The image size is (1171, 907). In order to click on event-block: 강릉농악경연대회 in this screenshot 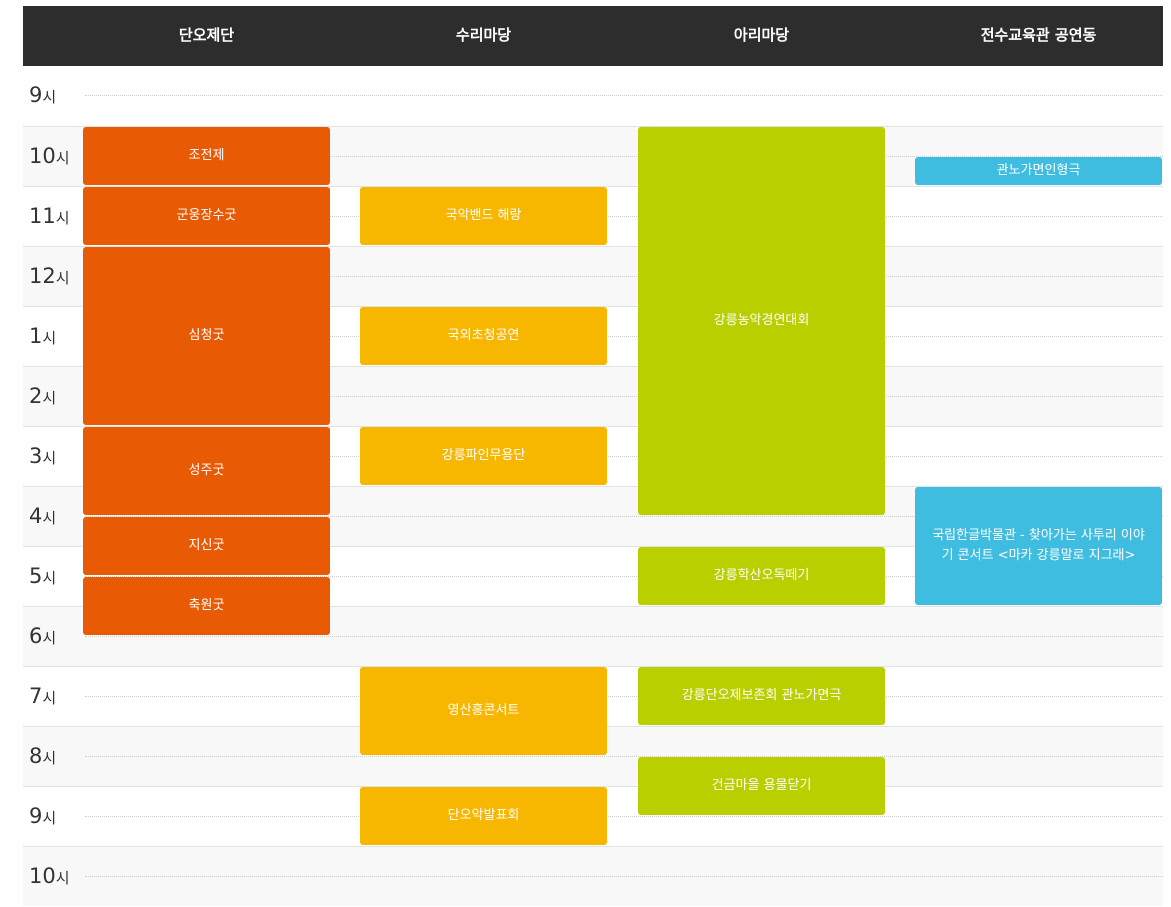, I will do `click(761, 321)`.